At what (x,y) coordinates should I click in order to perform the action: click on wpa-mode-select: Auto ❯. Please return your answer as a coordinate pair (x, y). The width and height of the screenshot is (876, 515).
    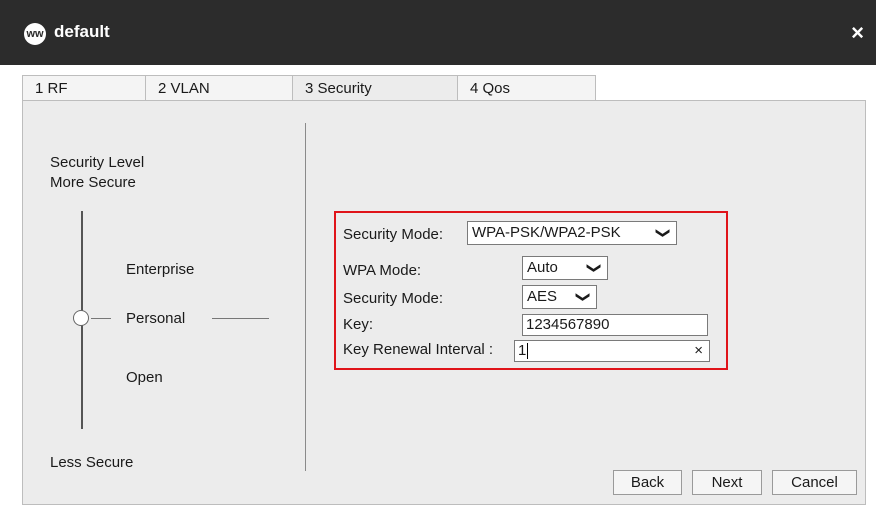
    Looking at the image, I should click on (565, 268).